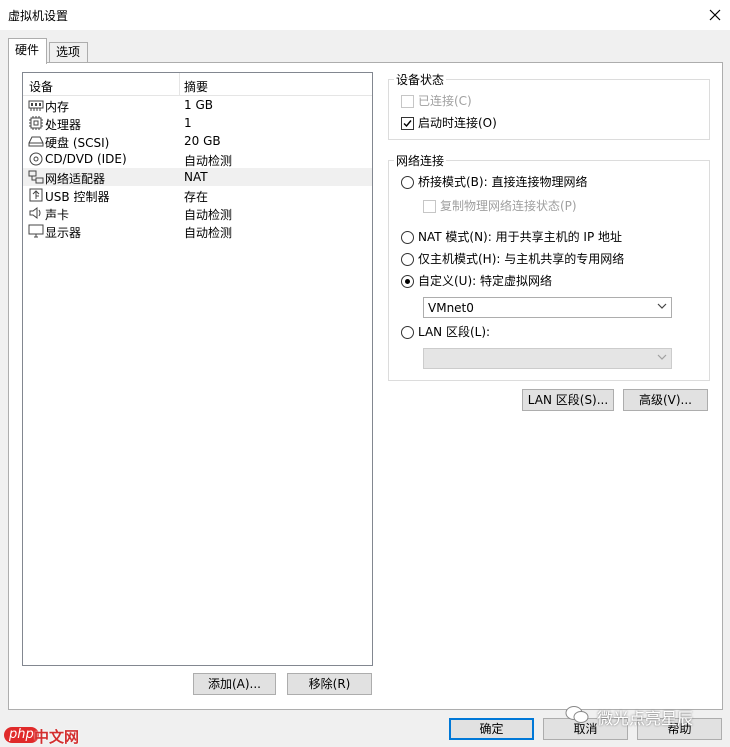 The height and width of the screenshot is (747, 730). What do you see at coordinates (57, 107) in the screenshot?
I see `device-name: 内存` at bounding box center [57, 107].